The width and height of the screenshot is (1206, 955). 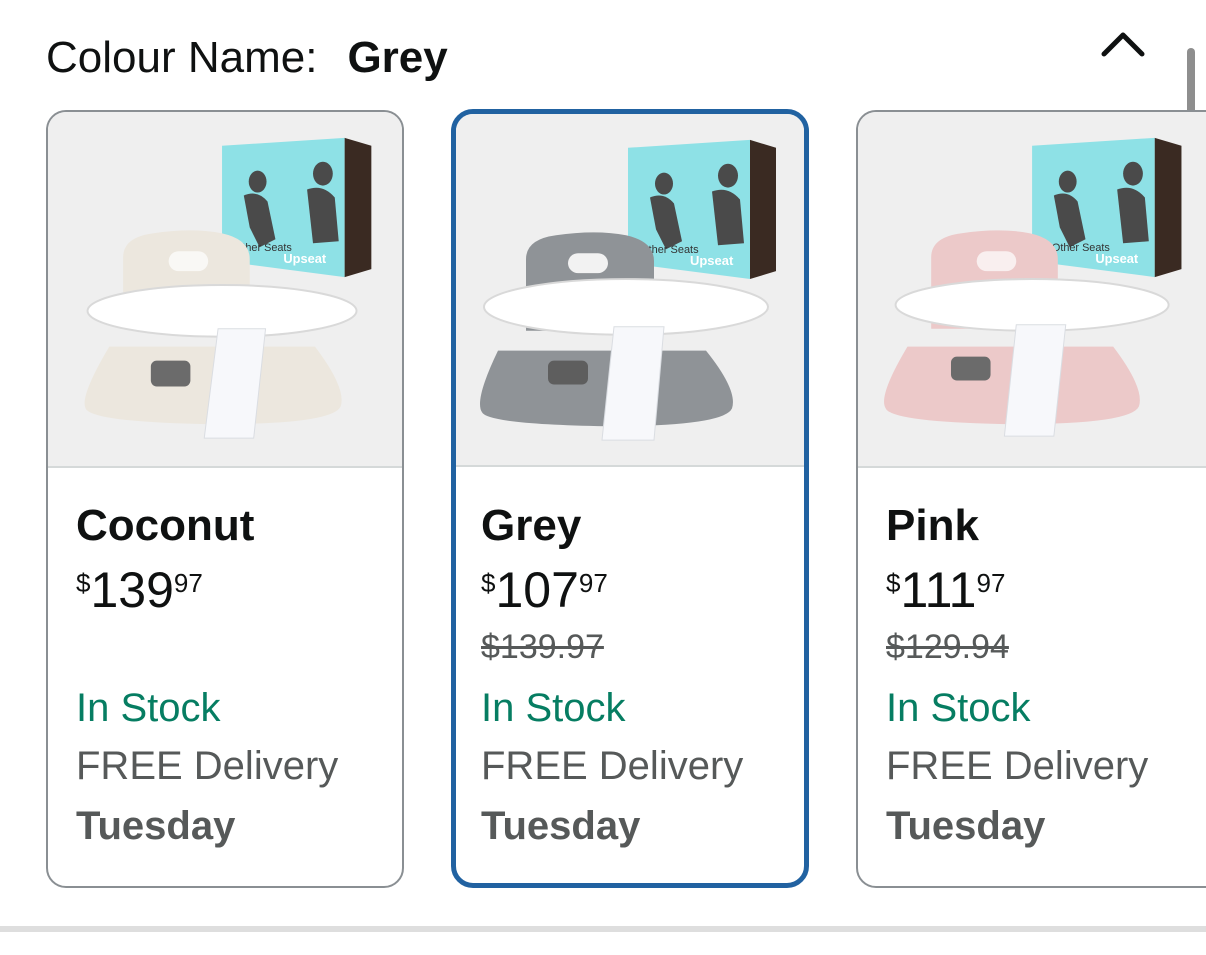 I want to click on was-price: $129.94, so click(x=947, y=647).